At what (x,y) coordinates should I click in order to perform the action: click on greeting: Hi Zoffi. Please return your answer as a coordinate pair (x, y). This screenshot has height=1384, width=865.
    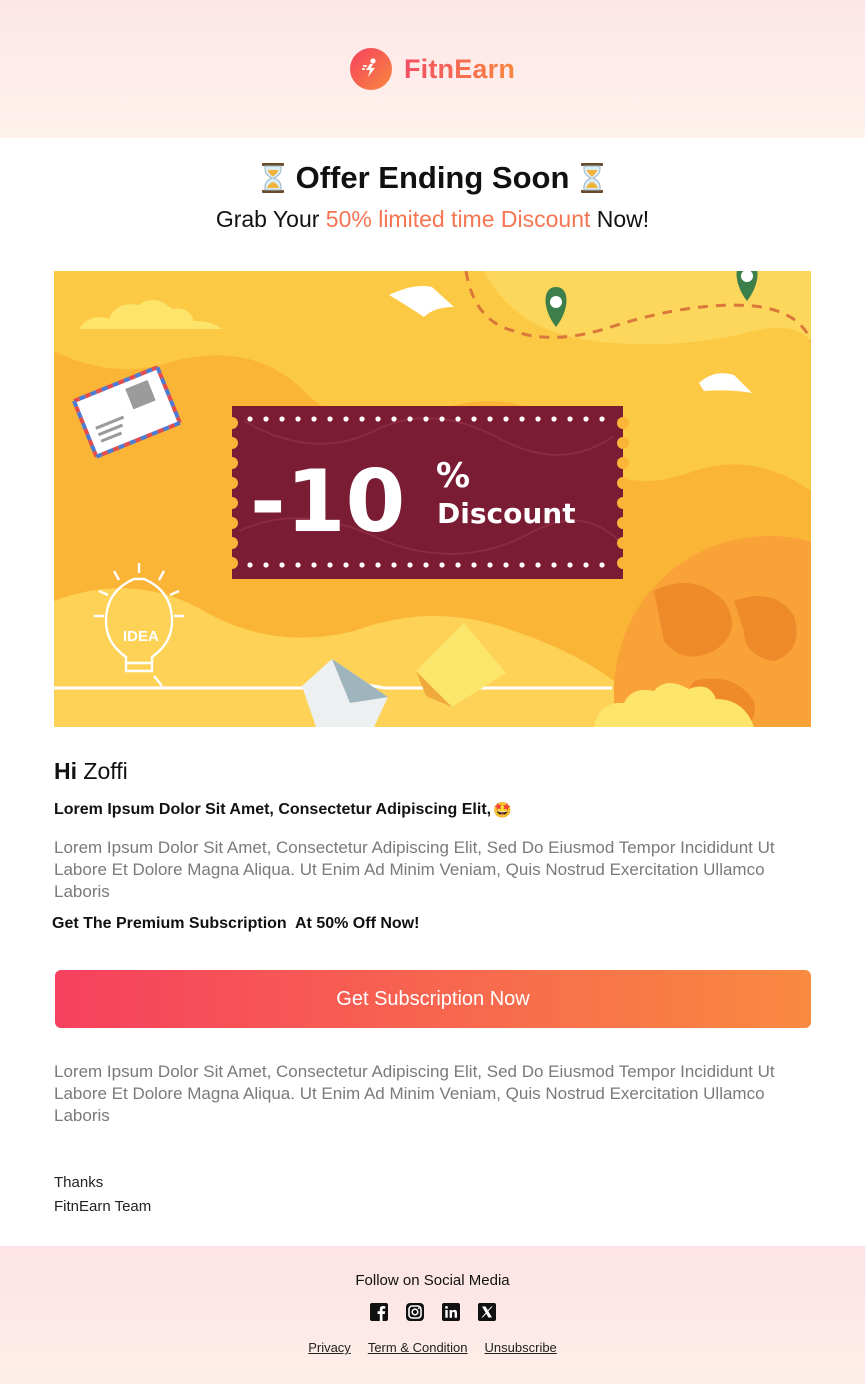
    Looking at the image, I should click on (432, 771).